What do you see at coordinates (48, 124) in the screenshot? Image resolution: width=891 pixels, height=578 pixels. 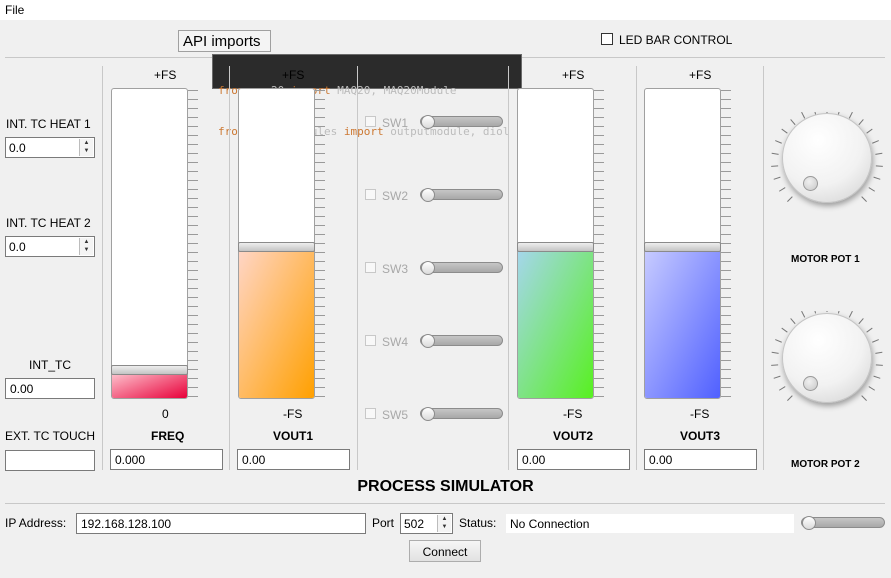 I see `heat1-label: INT. TC HEAT 1` at bounding box center [48, 124].